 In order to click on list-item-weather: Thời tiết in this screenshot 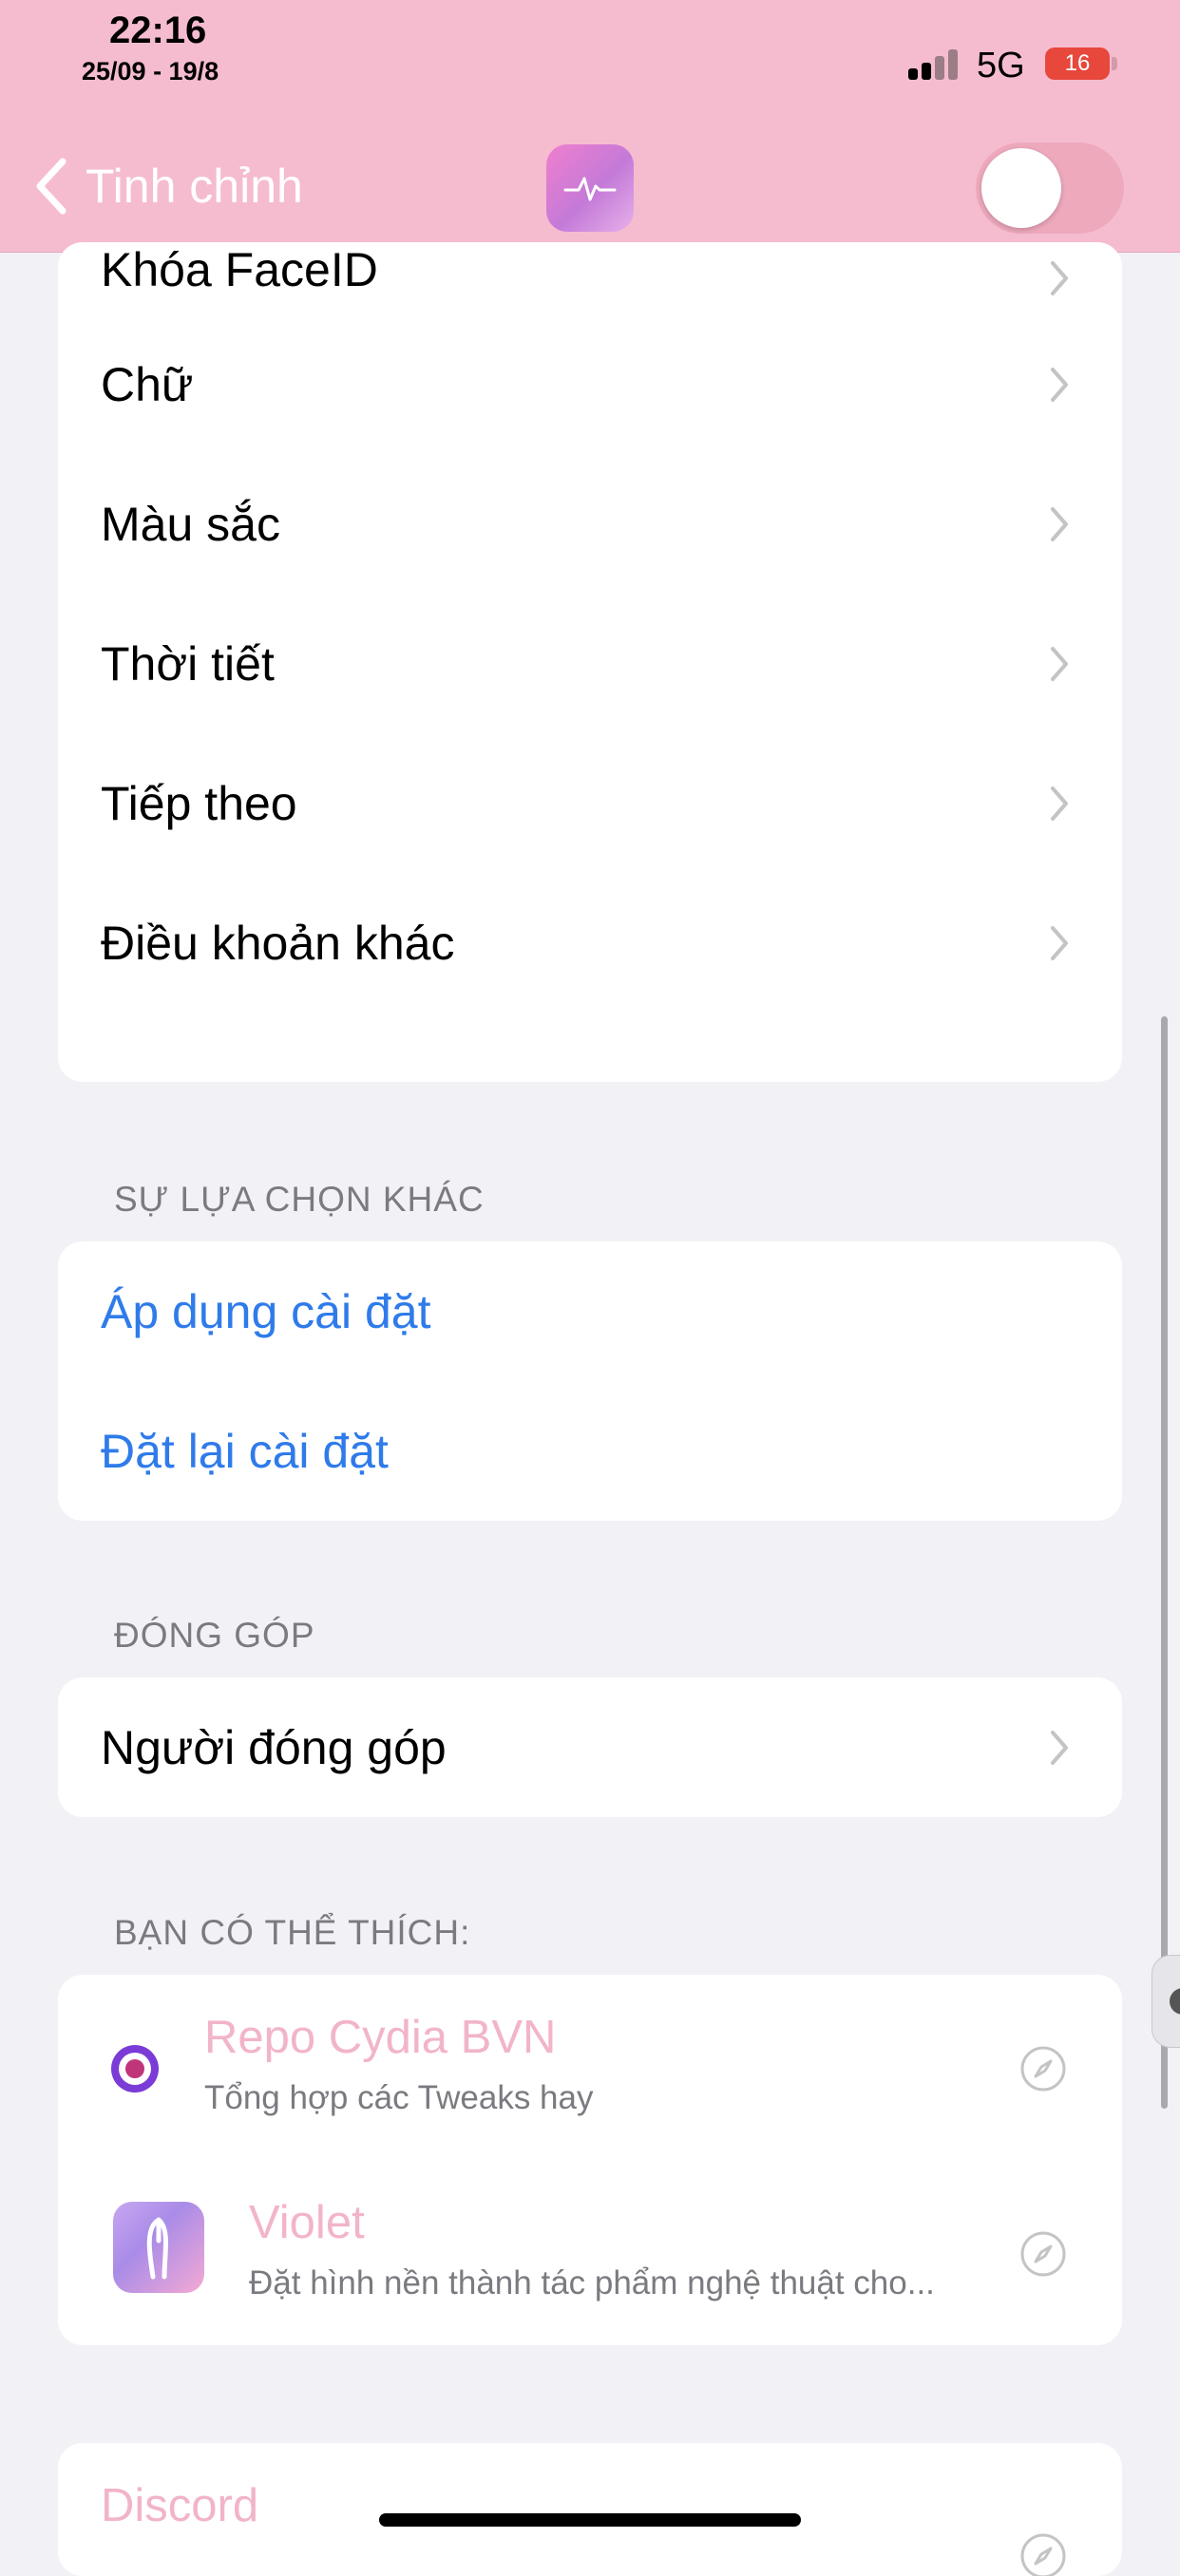, I will do `click(590, 663)`.